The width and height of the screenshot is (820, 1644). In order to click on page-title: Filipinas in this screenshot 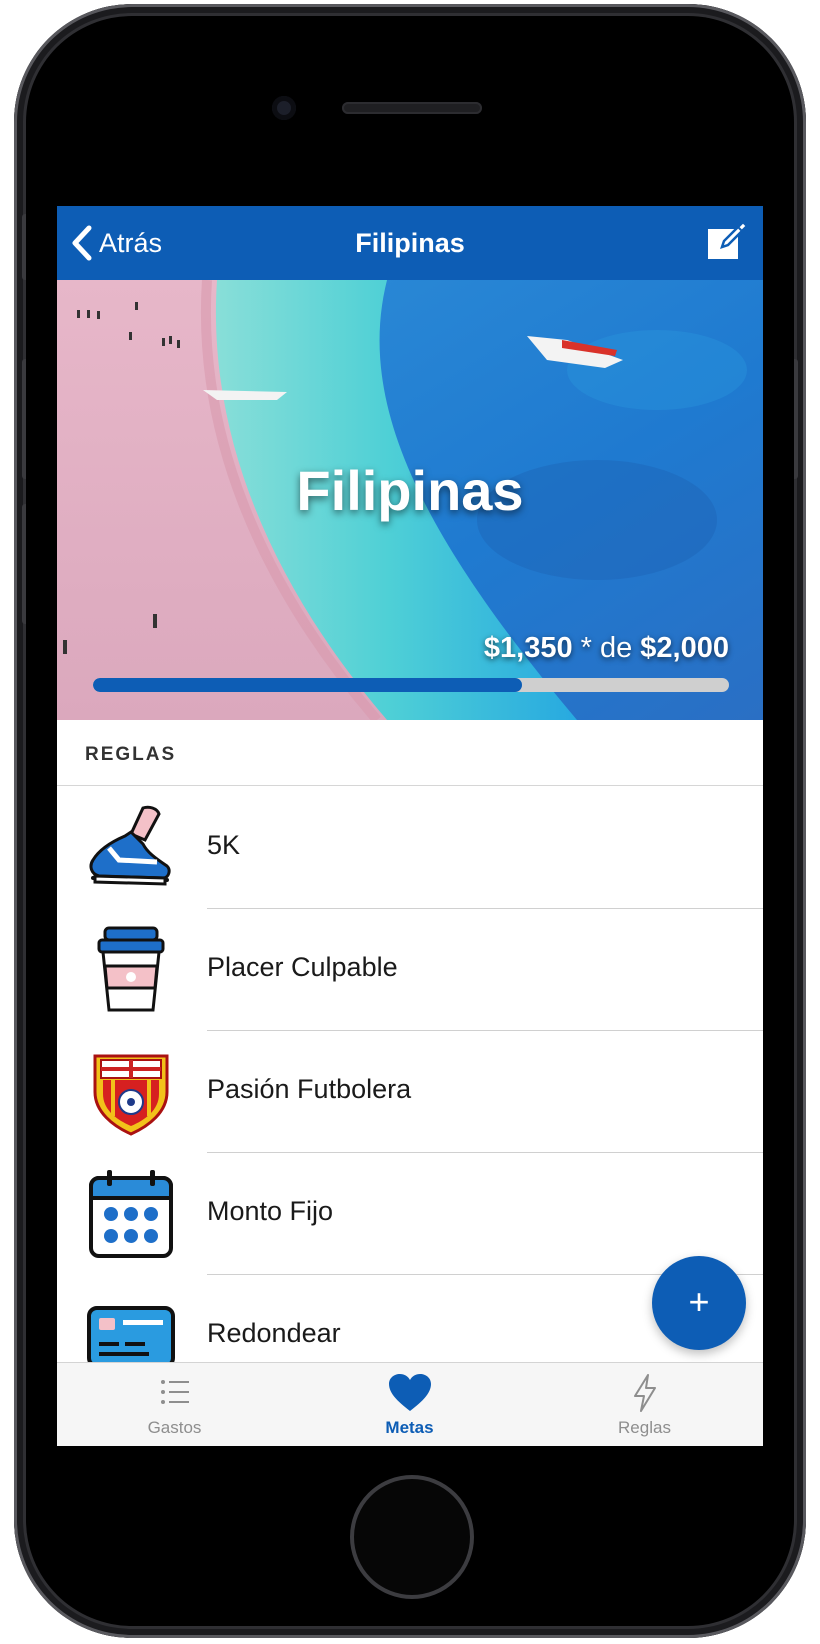, I will do `click(410, 243)`.